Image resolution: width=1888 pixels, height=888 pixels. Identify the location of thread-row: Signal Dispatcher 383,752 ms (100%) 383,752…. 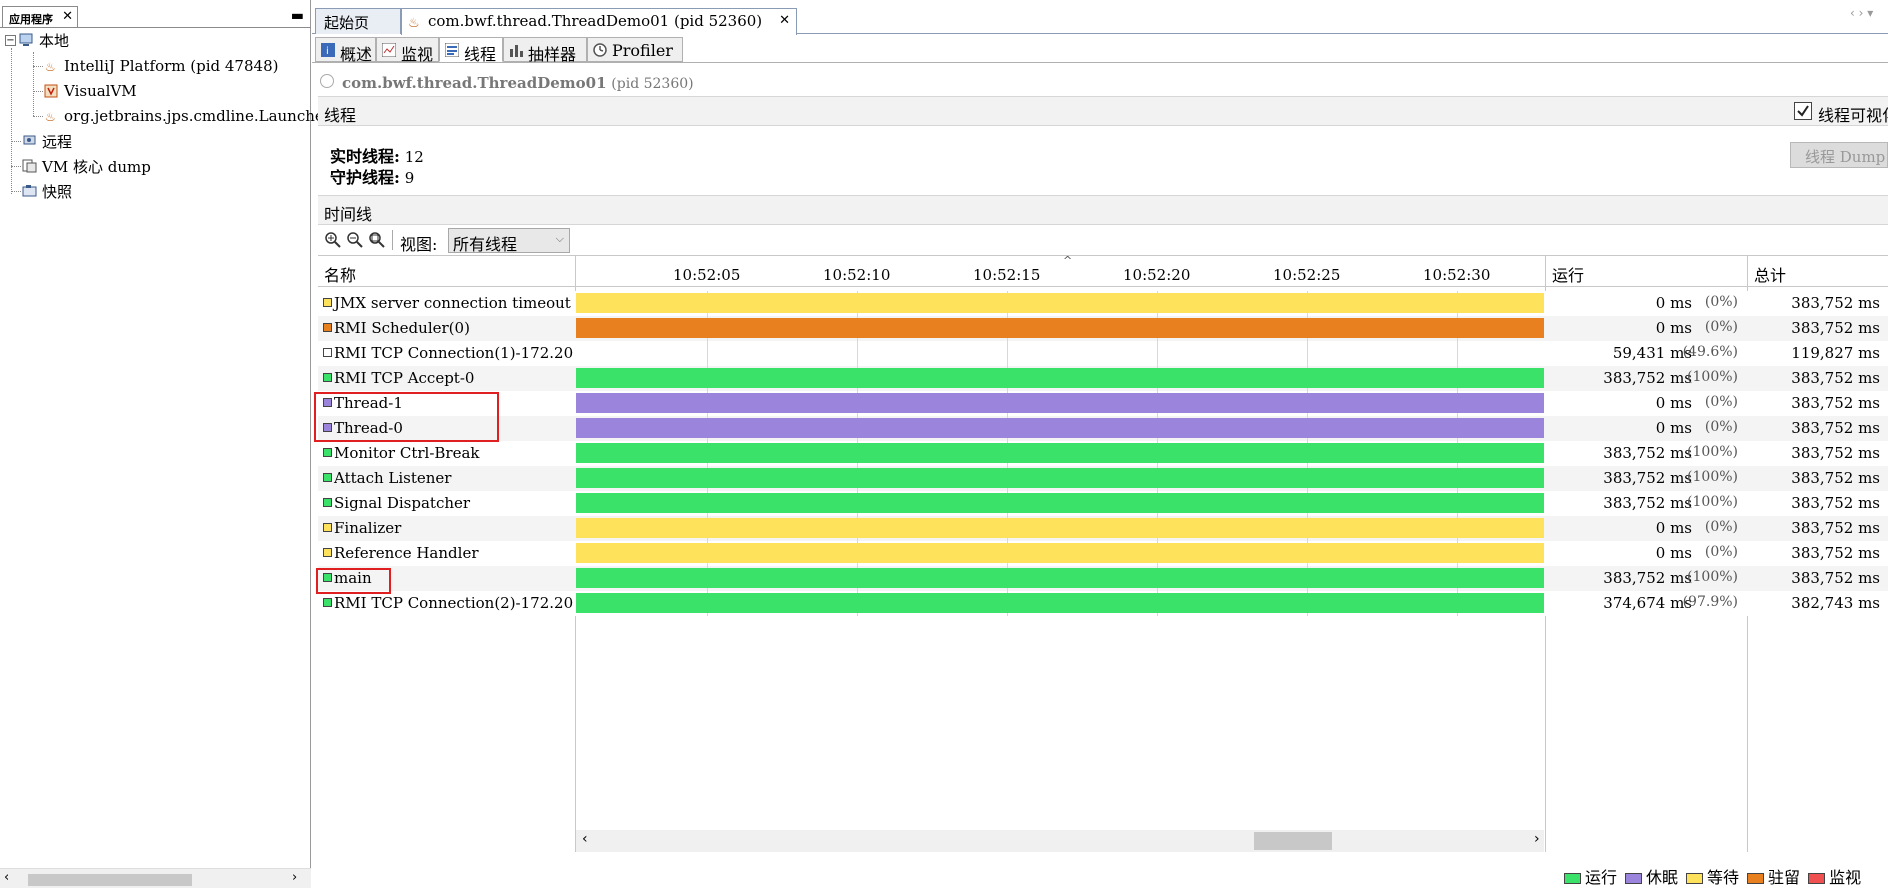
(1103, 503).